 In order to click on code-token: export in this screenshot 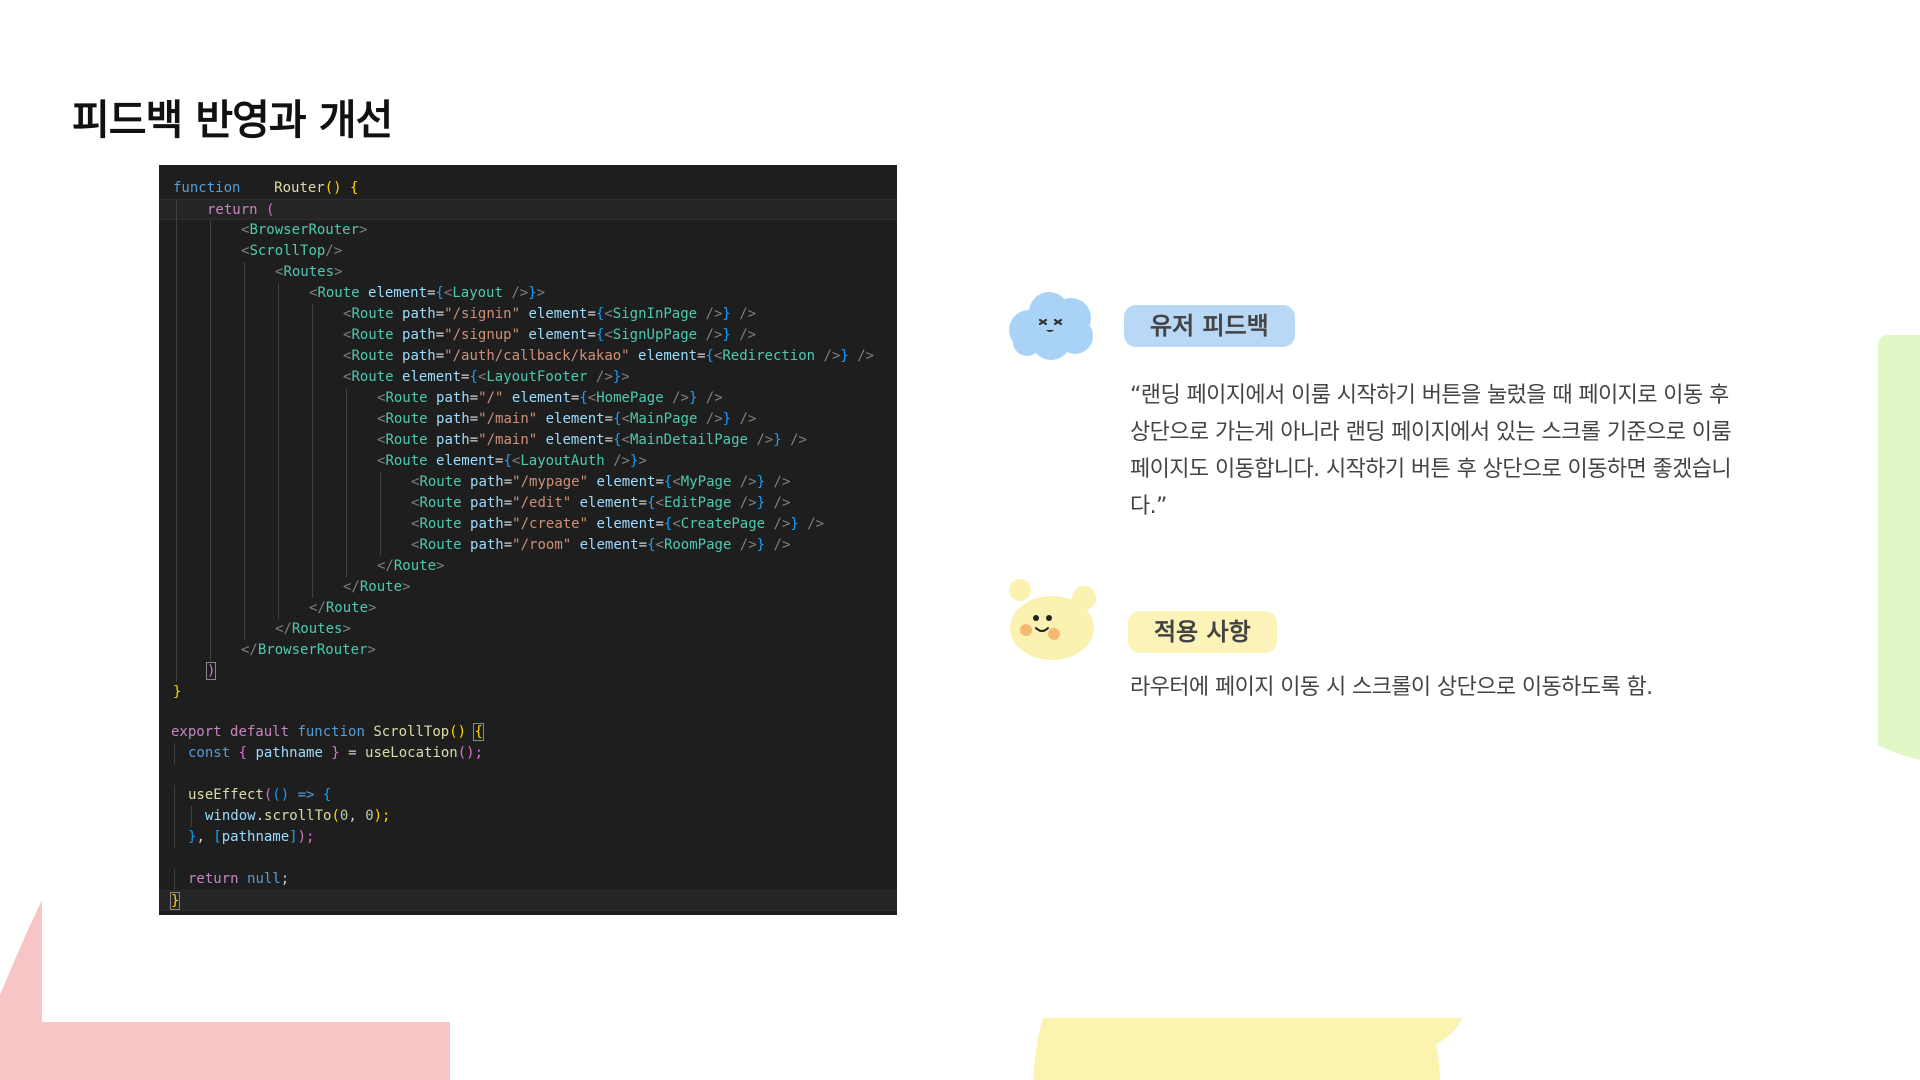, I will do `click(201, 732)`.